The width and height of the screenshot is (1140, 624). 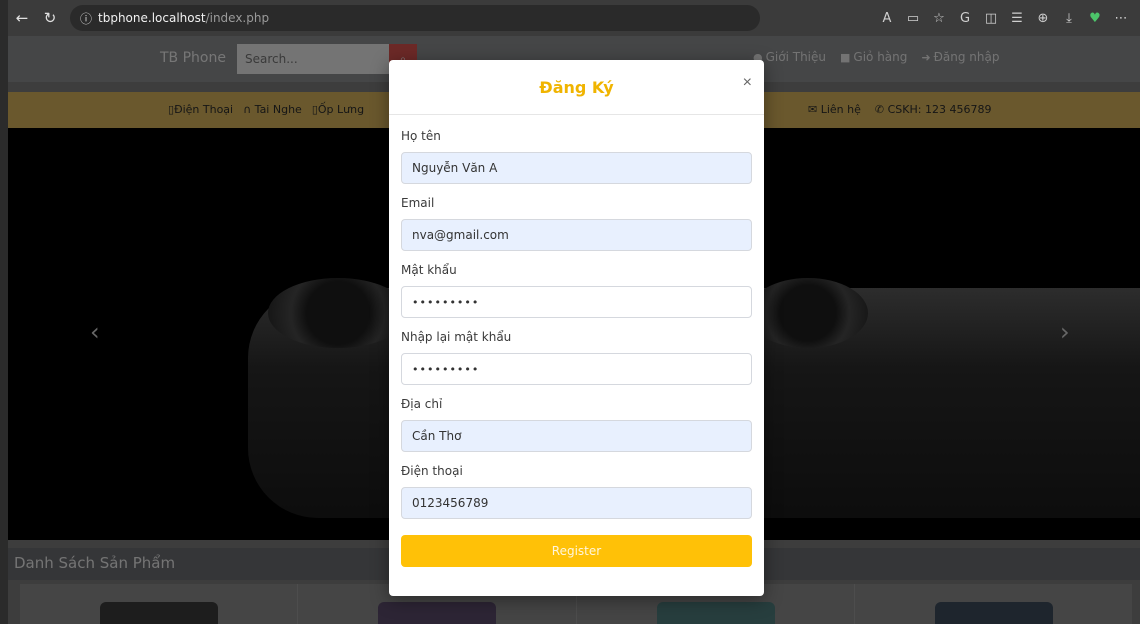 I want to click on fullname-field-group: Họ tên, so click(x=576, y=156).